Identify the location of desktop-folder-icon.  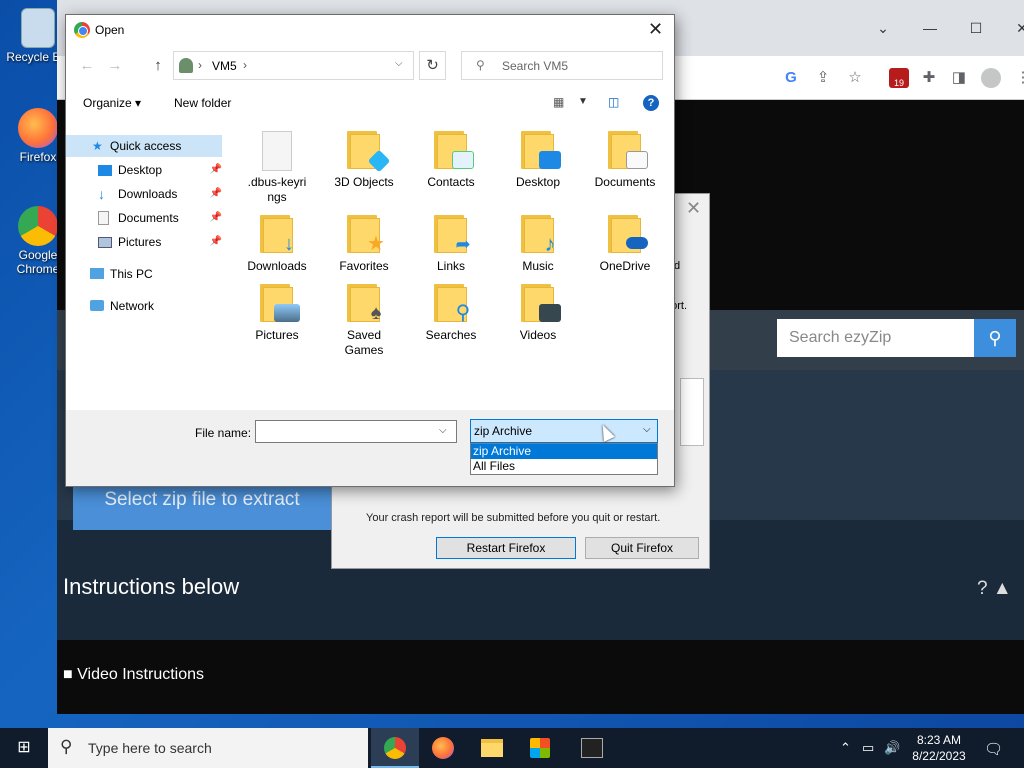
(541, 150).